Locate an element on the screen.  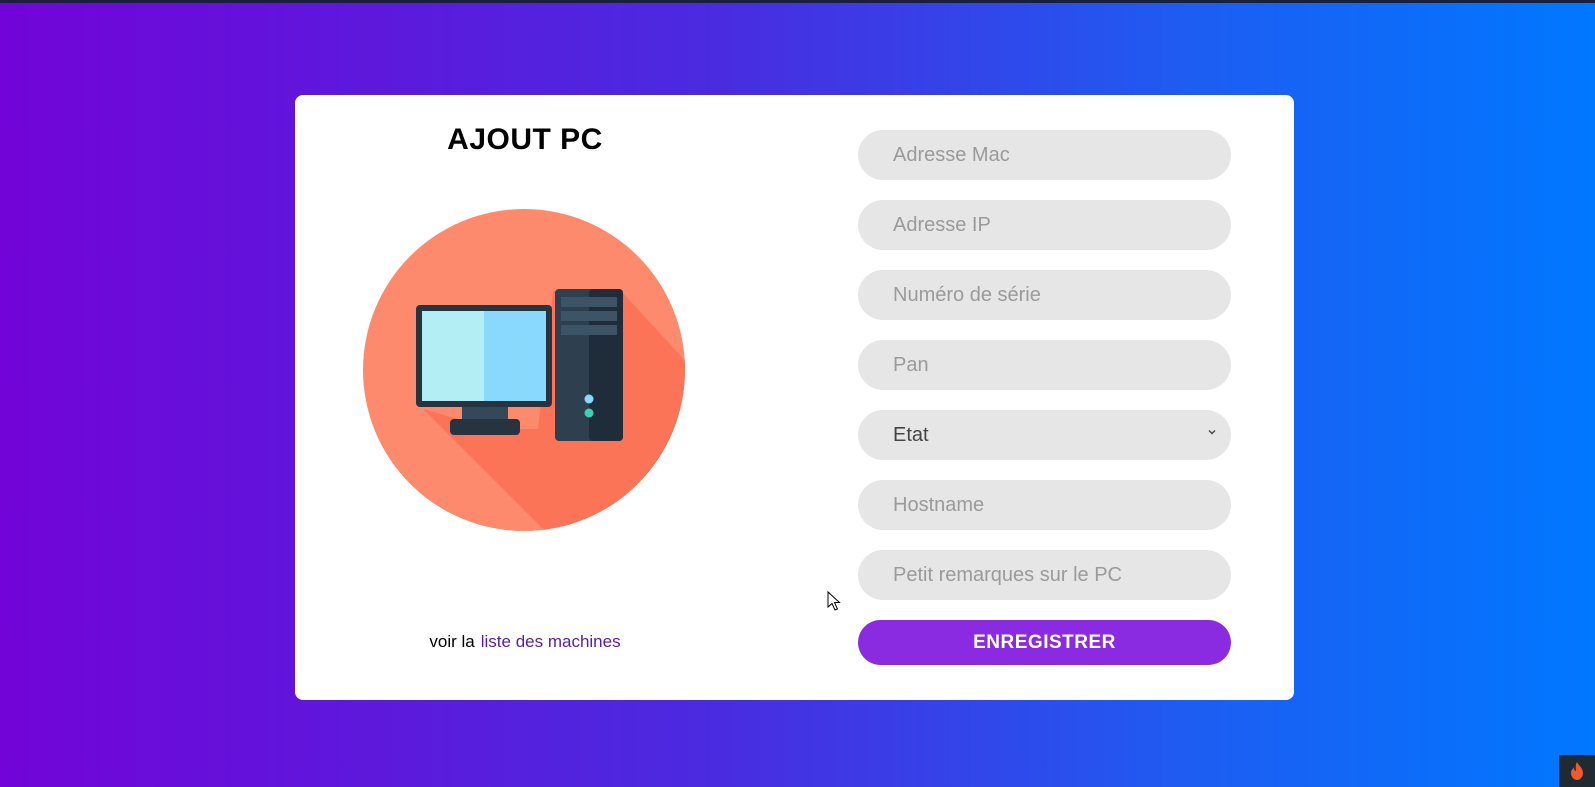
corner-app-badge is located at coordinates (1577, 771).